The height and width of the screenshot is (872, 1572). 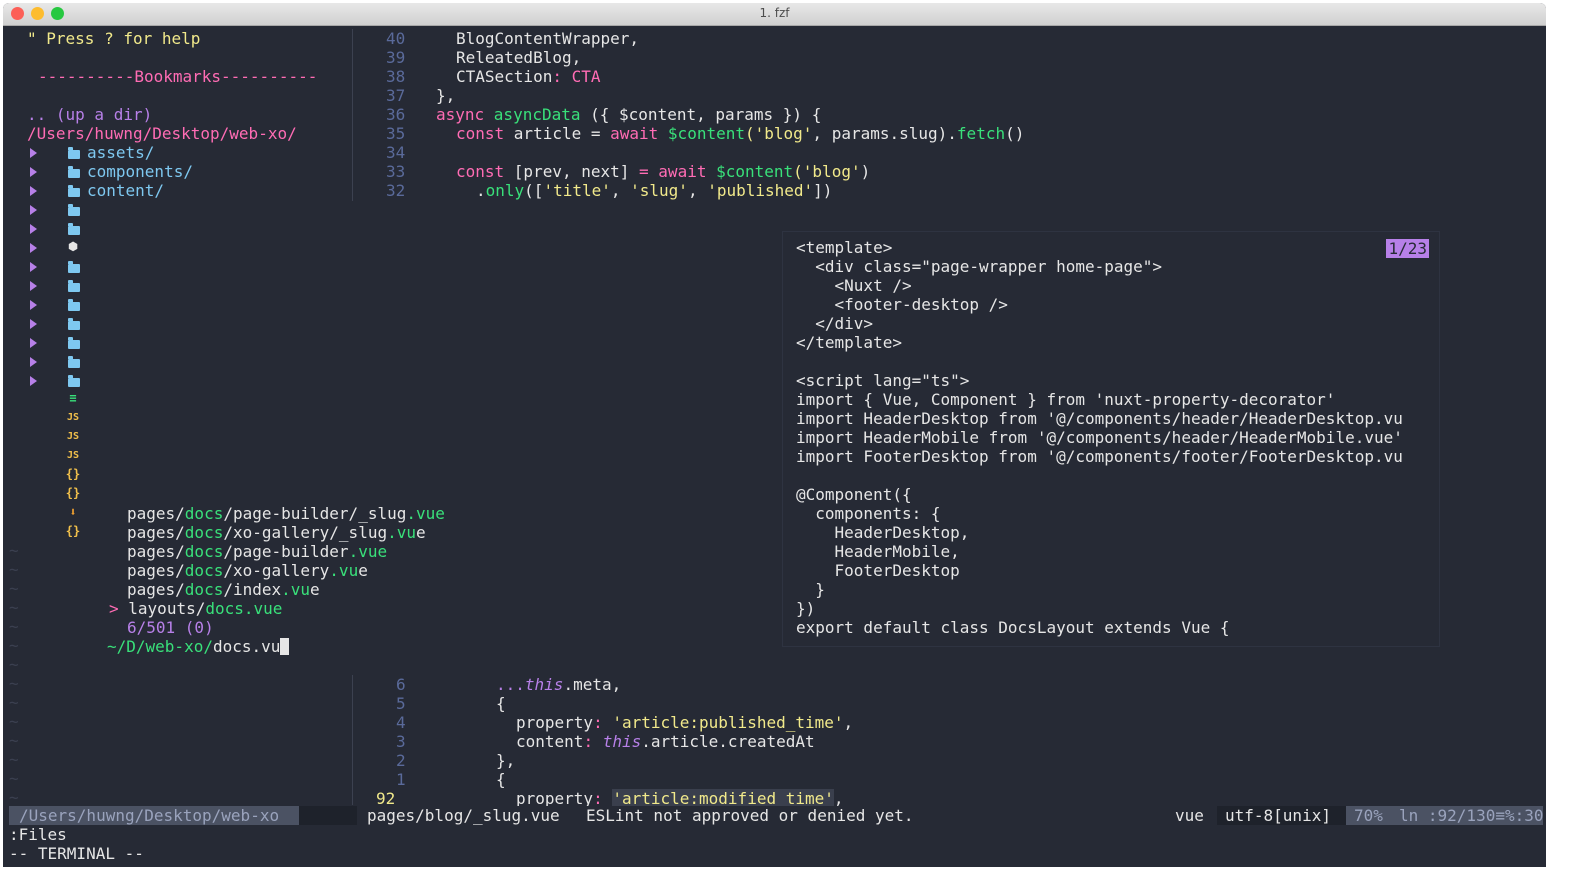 I want to click on fzf-result: pages/docs/page-builder.vue, so click(x=257, y=551).